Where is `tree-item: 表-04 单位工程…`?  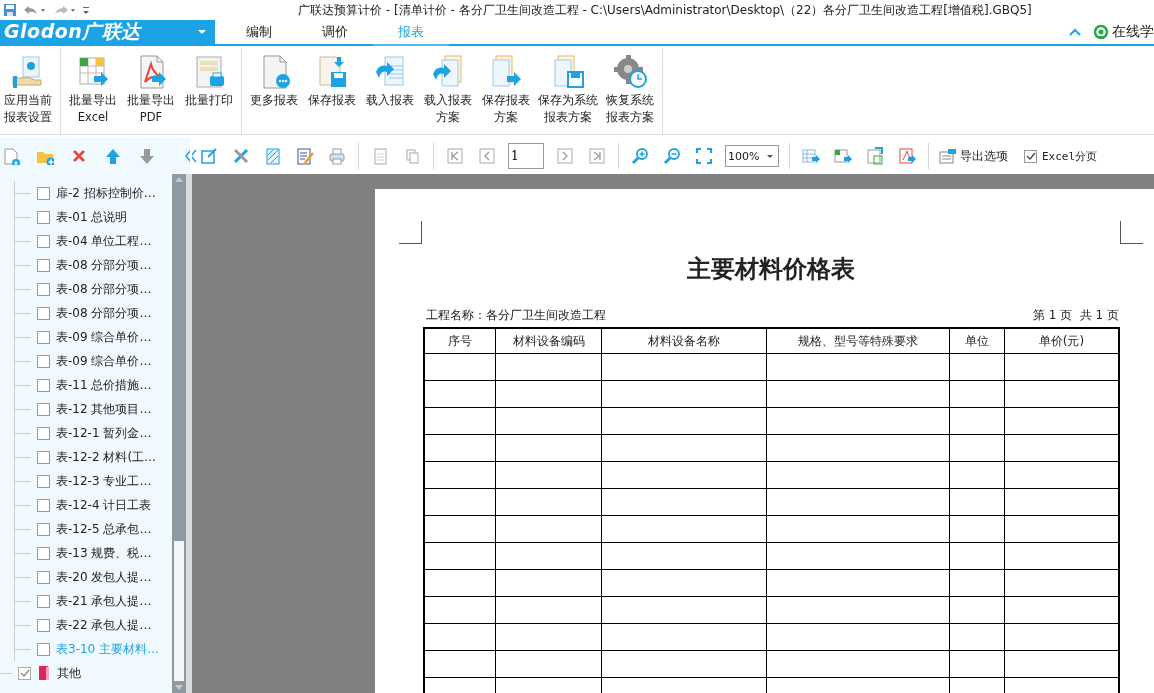 tree-item: 表-04 单位工程… is located at coordinates (104, 241).